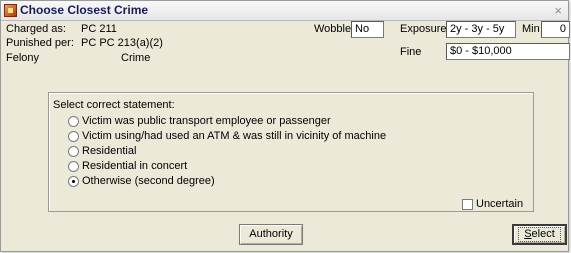  I want to click on option-label: Otherwise (second degree), so click(148, 181).